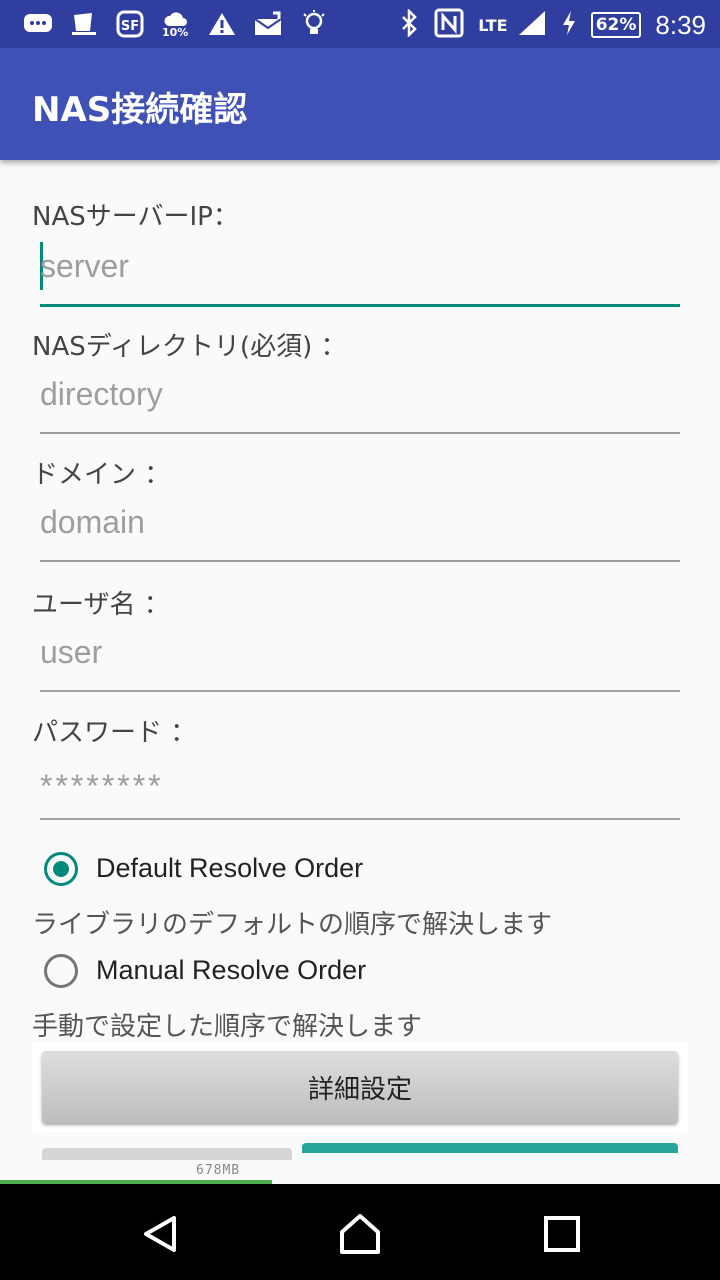  What do you see at coordinates (227, 1027) in the screenshot?
I see `manual-resolve-description: 手動で設定した順序で解決します` at bounding box center [227, 1027].